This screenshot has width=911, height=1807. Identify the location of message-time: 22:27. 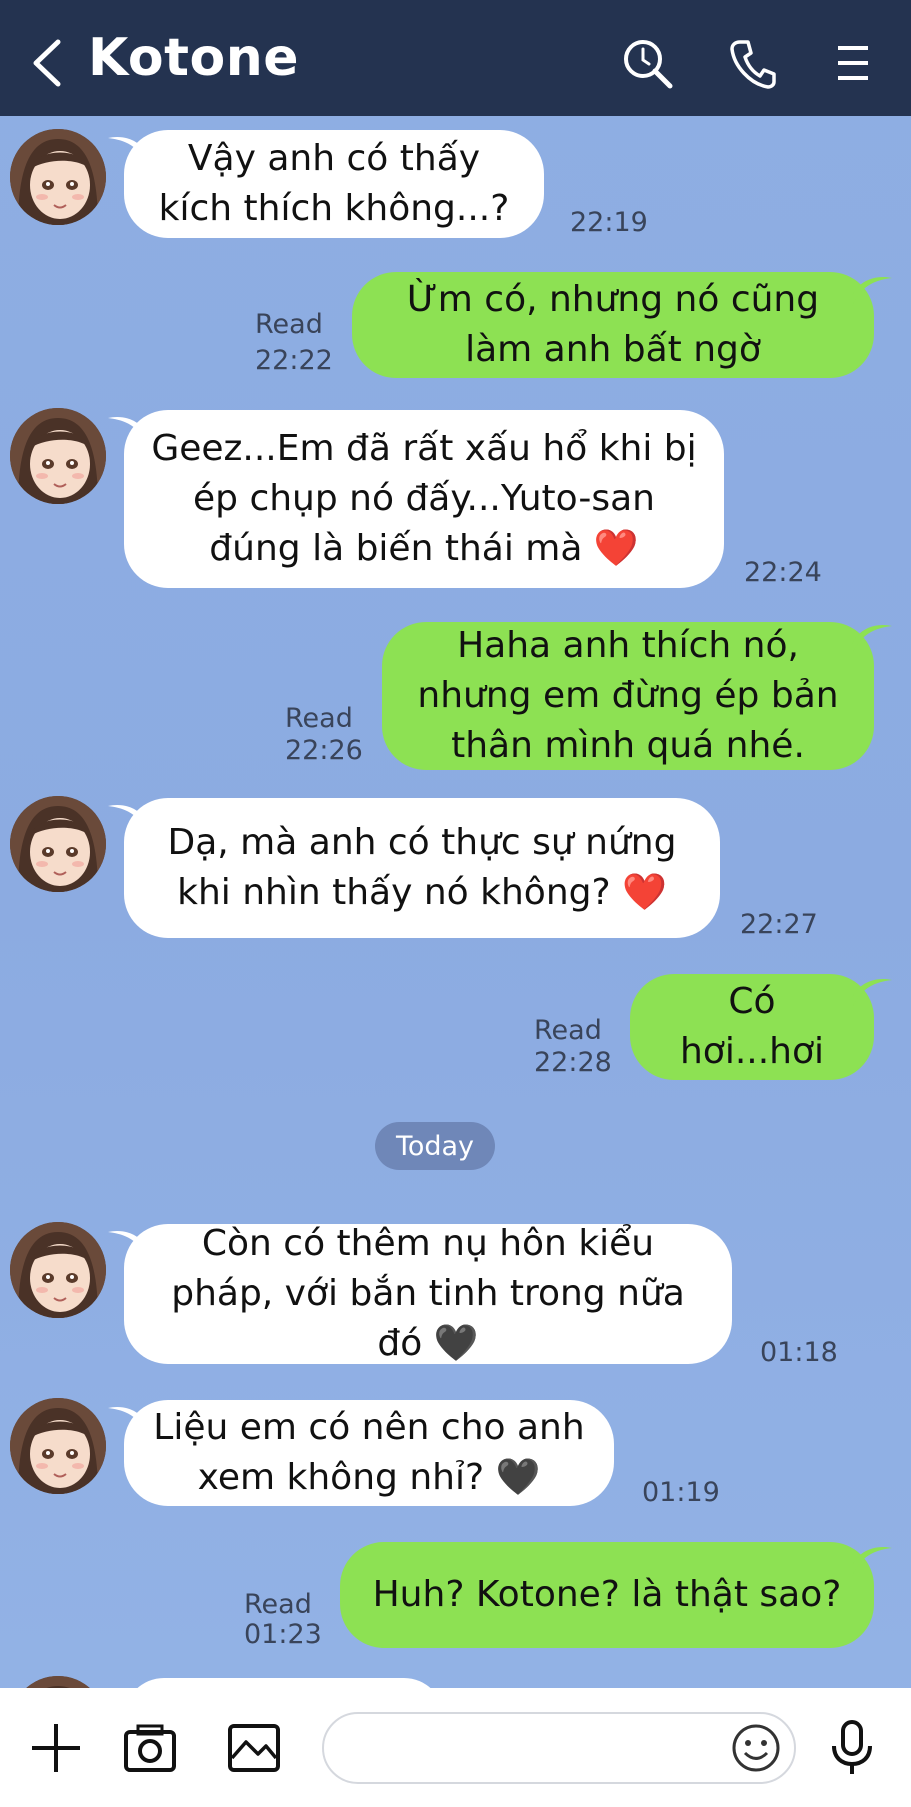
(779, 924).